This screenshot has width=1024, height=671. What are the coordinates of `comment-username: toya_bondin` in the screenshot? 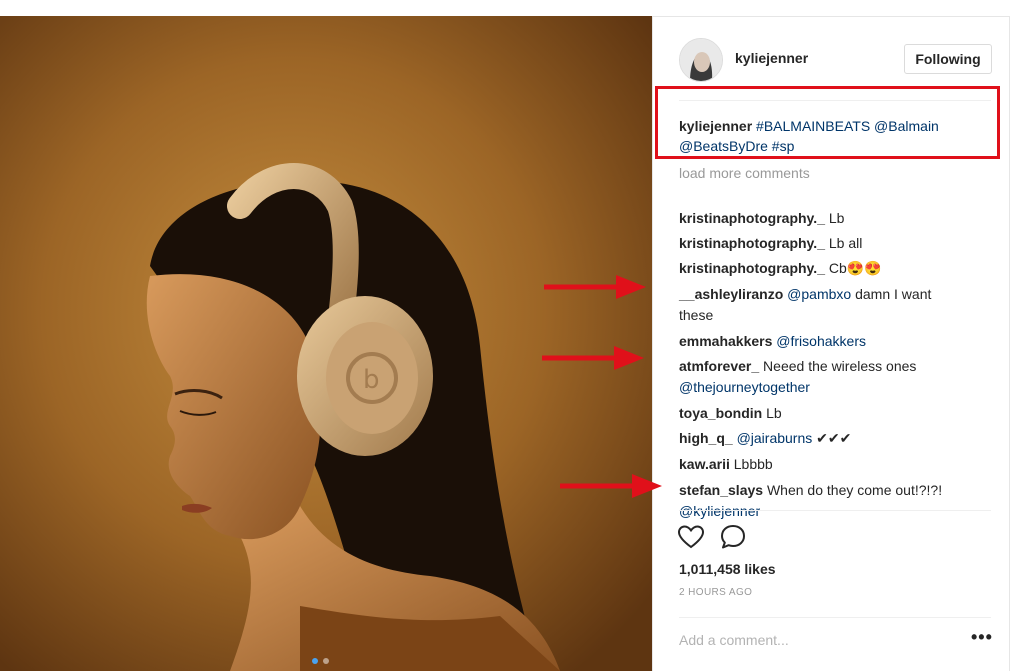 It's located at (720, 413).